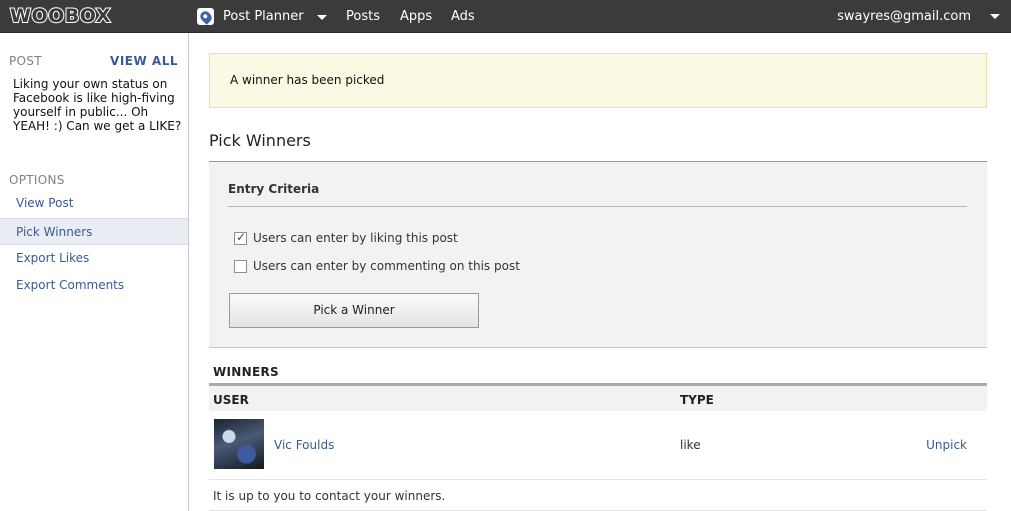 Image resolution: width=1011 pixels, height=511 pixels. Describe the element at coordinates (416, 16) in the screenshot. I see `nav-apps-link: Apps` at that location.